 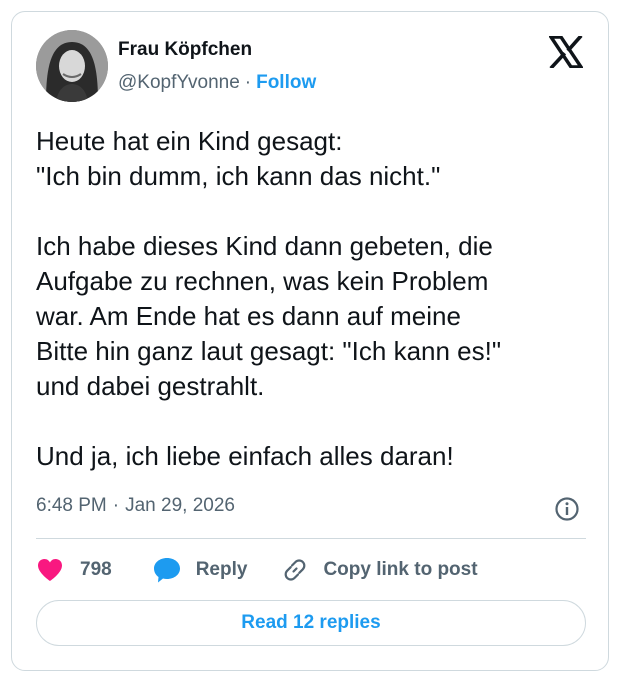 I want to click on post-time: 6:48 PM, so click(x=71, y=505).